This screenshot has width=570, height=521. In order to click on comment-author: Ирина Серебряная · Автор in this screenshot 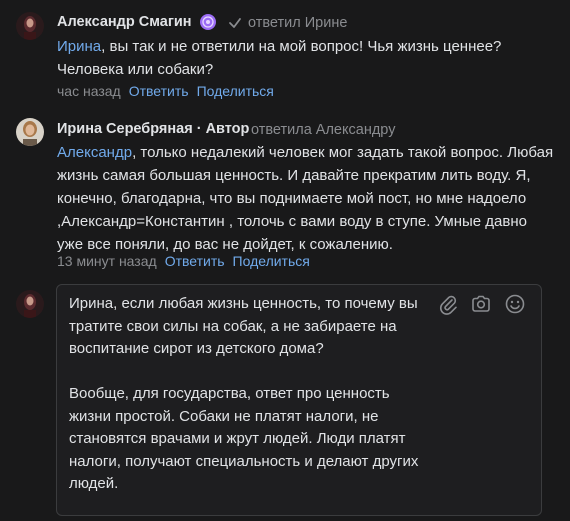, I will do `click(153, 129)`.